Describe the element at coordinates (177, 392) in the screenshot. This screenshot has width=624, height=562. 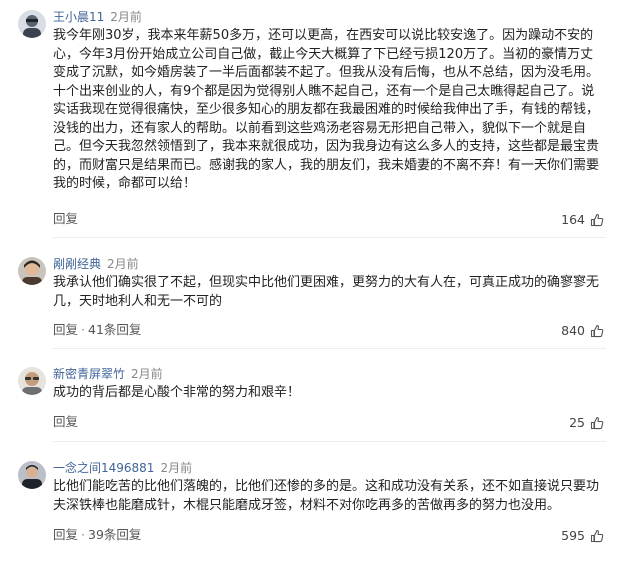
I see `comment-text: 成功的背后都是心酸个非常的努力和艰辛！` at that location.